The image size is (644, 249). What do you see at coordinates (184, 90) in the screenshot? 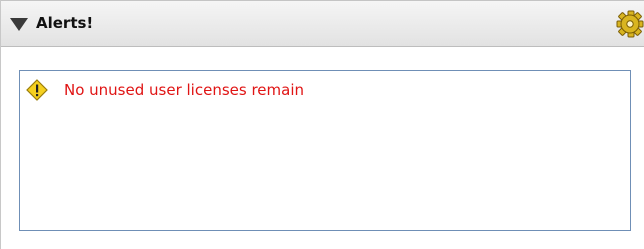
I see `alert-message: No unused user licenses remain` at bounding box center [184, 90].